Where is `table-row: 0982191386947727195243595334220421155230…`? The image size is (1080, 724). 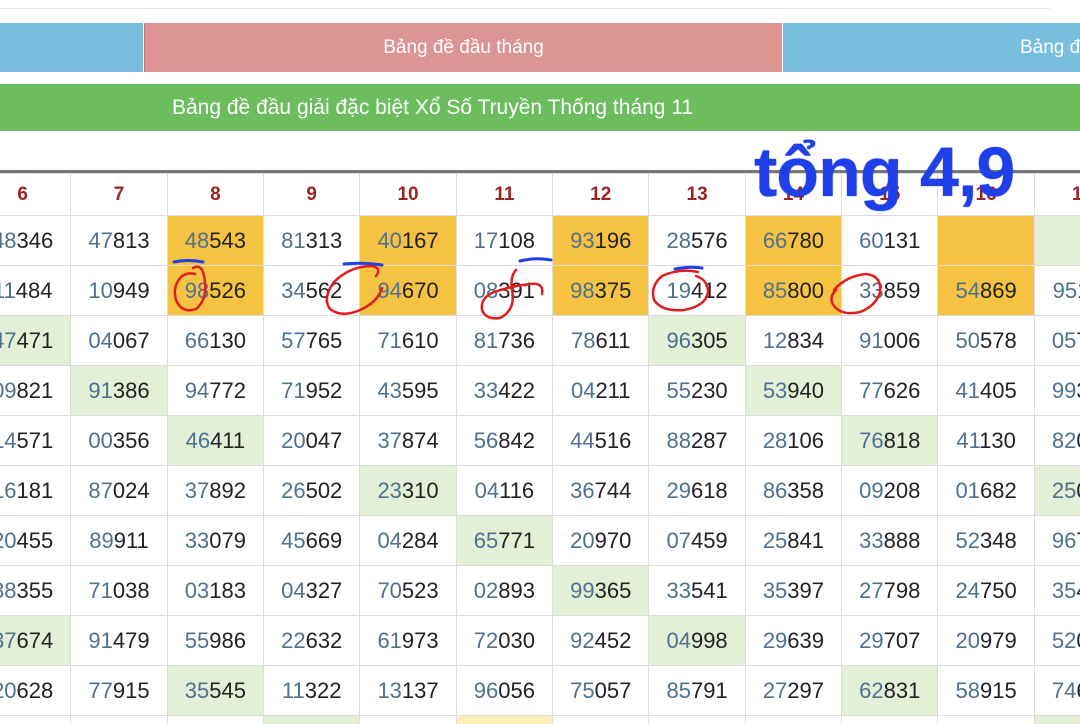
table-row: 0982191386947727195243595334220421155230… is located at coordinates (540, 390).